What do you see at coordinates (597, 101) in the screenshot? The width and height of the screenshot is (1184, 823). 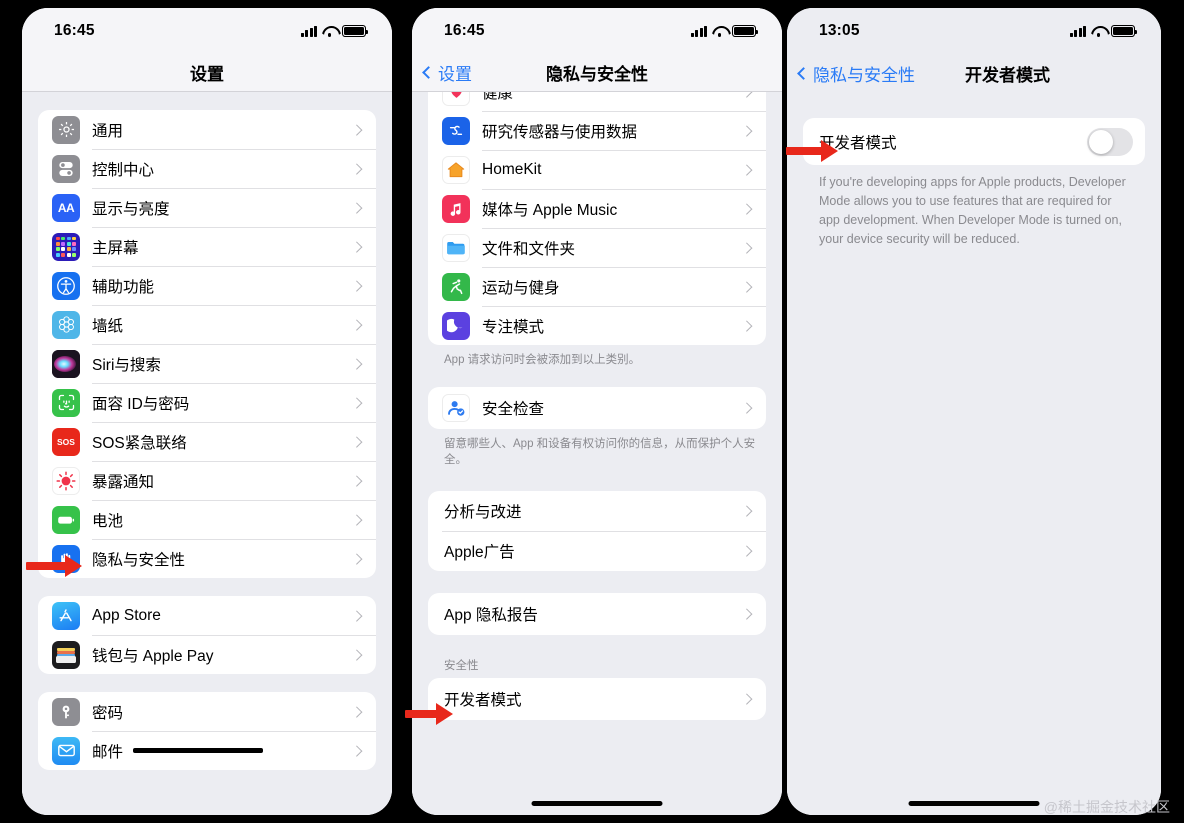 I see `privacy-row-health: 健康` at bounding box center [597, 101].